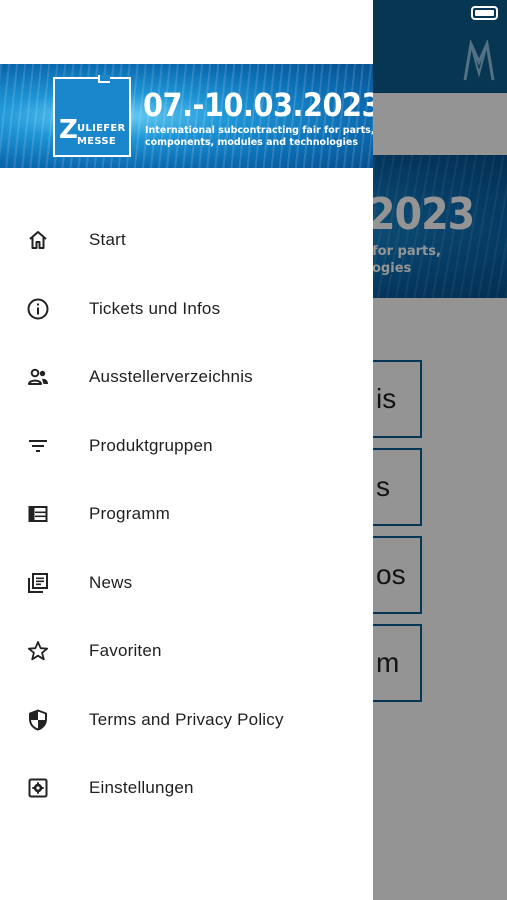 Image resolution: width=507 pixels, height=900 pixels. I want to click on menu-item-exhibitors: Ausstellerverzeichnis, so click(186, 377).